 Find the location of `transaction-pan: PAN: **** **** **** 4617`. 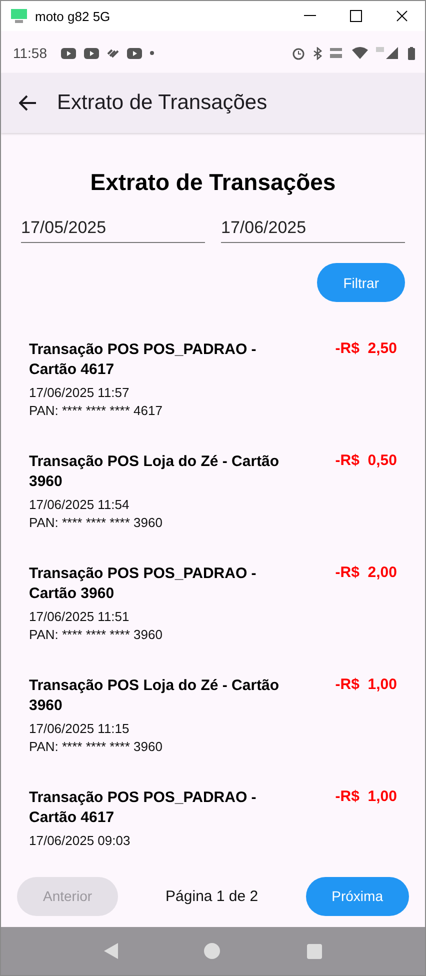

transaction-pan: PAN: **** **** **** 4617 is located at coordinates (96, 410).